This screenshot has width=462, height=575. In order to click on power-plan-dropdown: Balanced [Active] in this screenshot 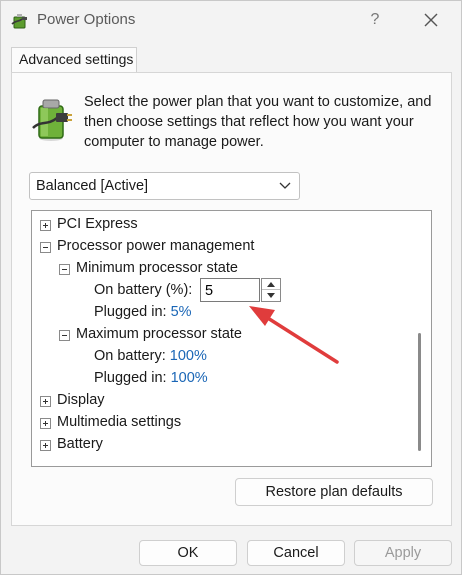, I will do `click(164, 186)`.